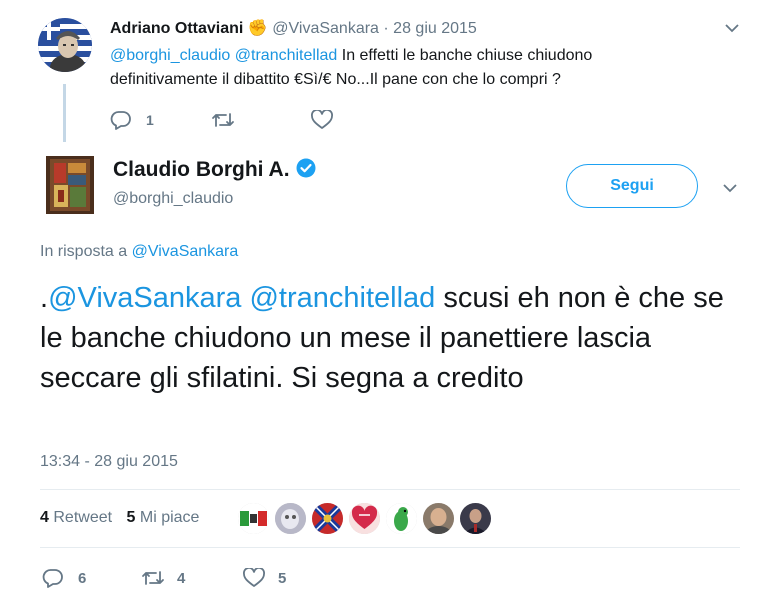 Image resolution: width=780 pixels, height=614 pixels. What do you see at coordinates (325, 28) in the screenshot?
I see `parent-author-handle: @VivaSankara` at bounding box center [325, 28].